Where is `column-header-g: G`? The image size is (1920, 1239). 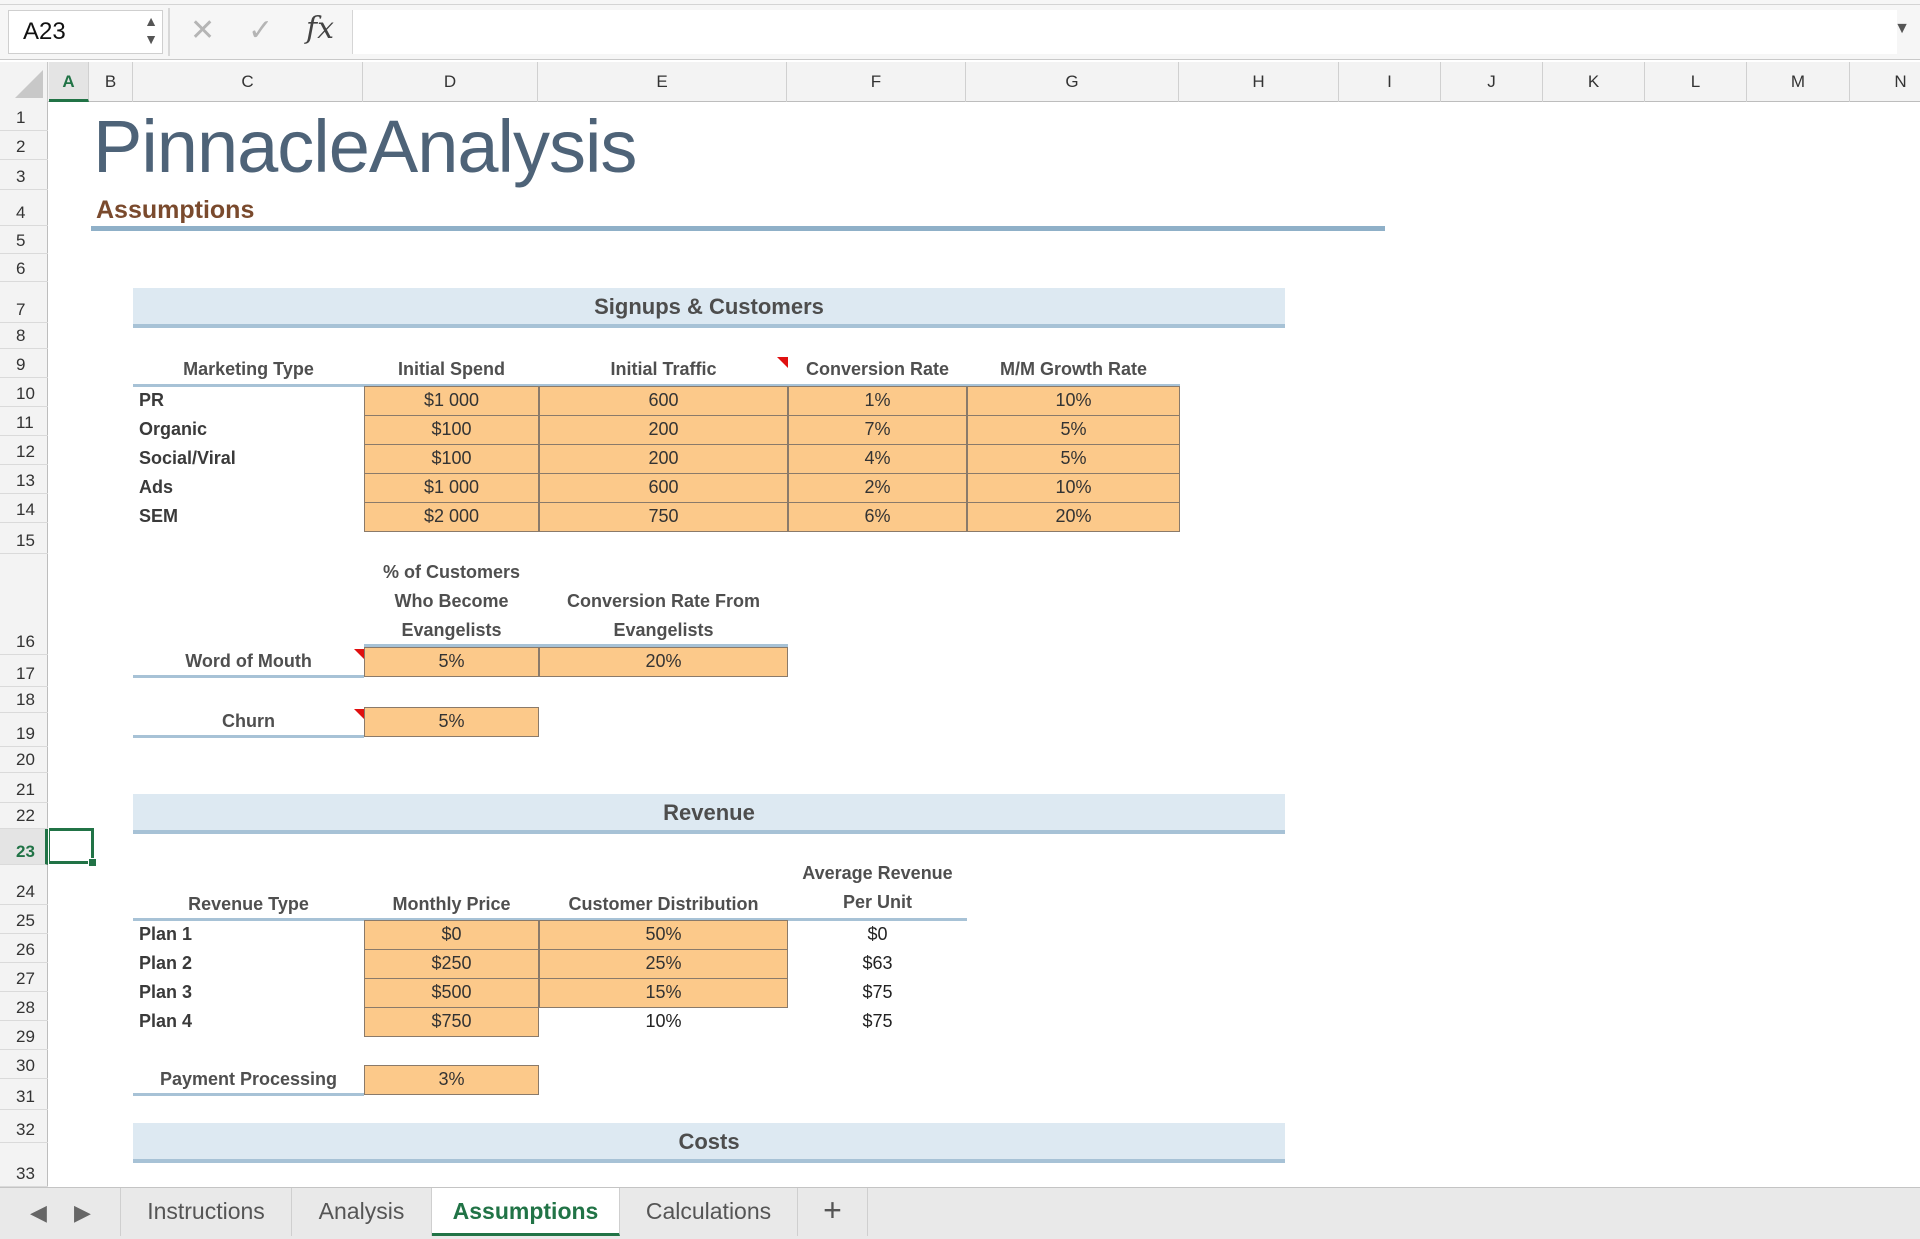 column-header-g: G is located at coordinates (1072, 82).